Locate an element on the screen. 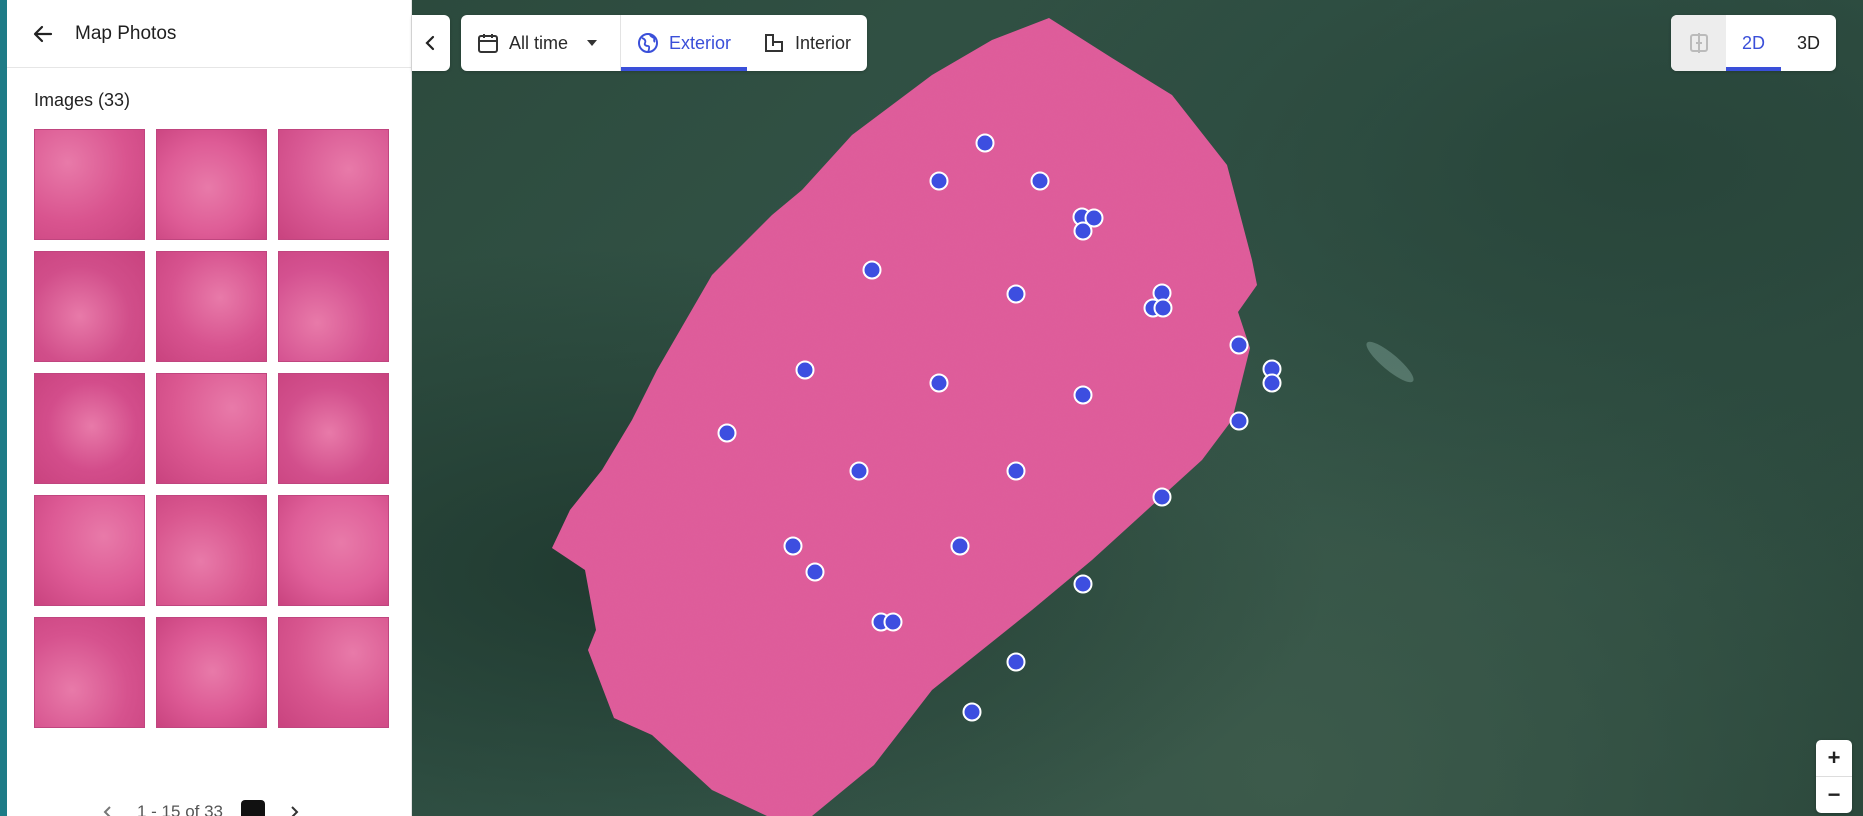 This screenshot has height=816, width=1863. view-mode-toggle: 2D 3D is located at coordinates (1753, 43).